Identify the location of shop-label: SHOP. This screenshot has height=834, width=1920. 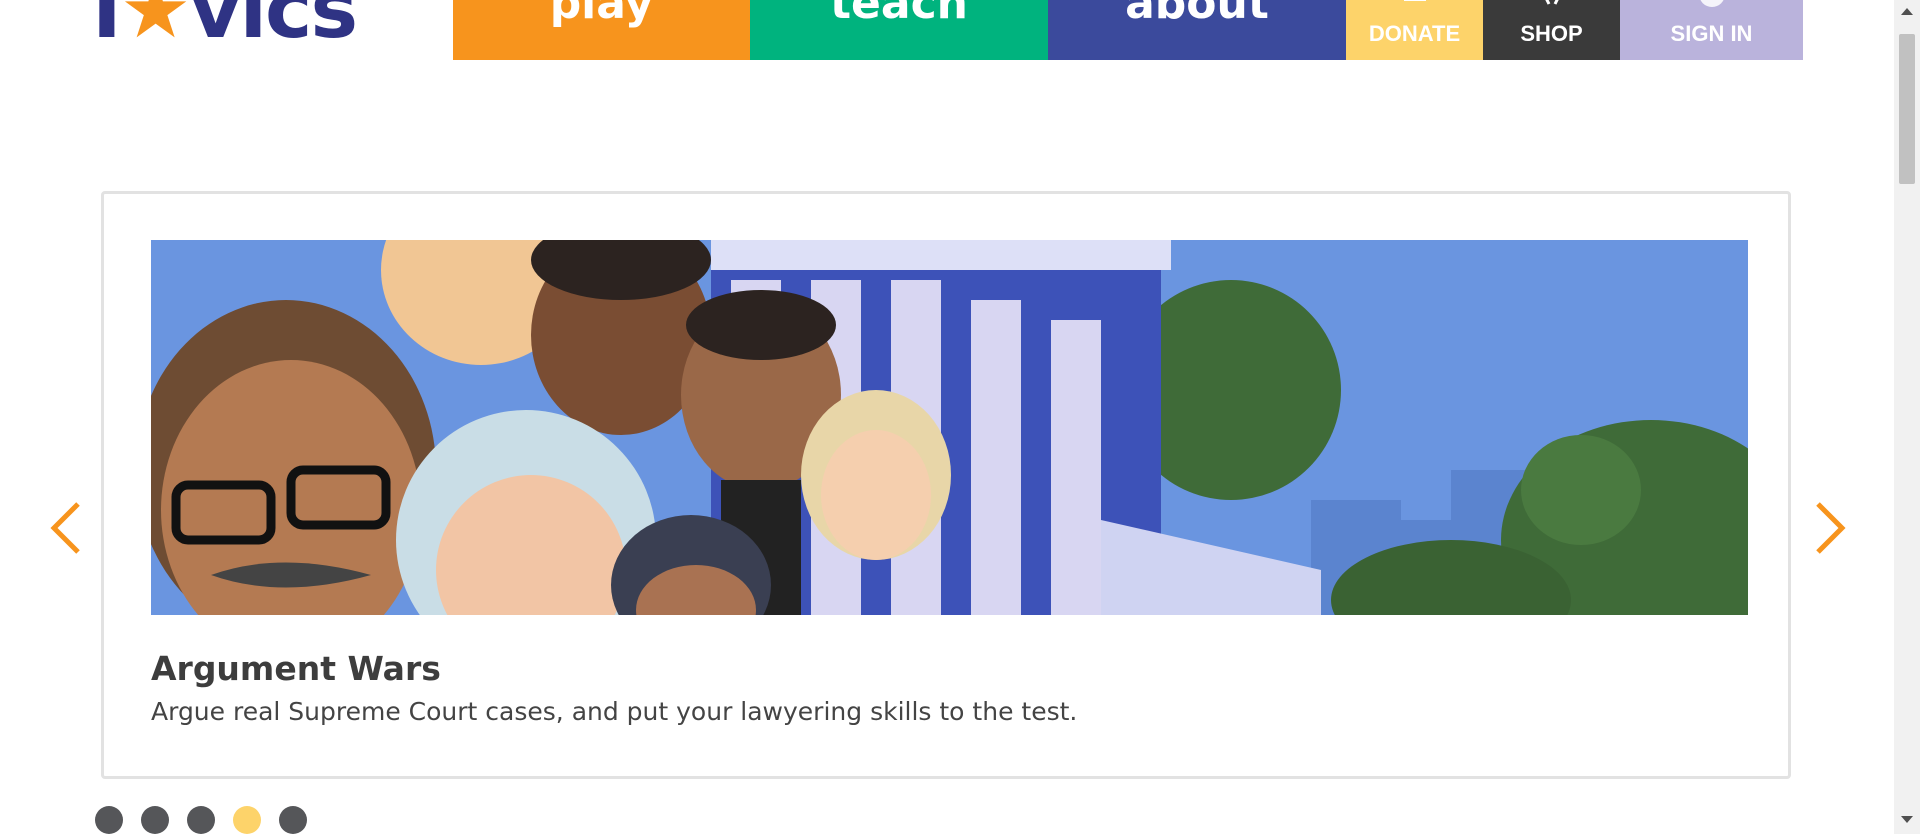
(1551, 33).